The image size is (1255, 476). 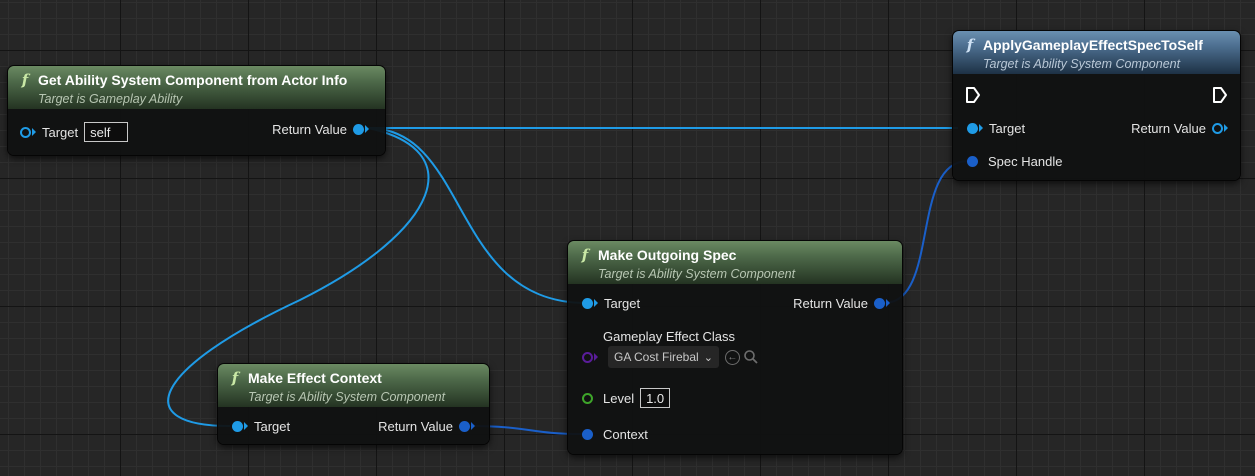 I want to click on target-self-field: self, so click(x=106, y=132).